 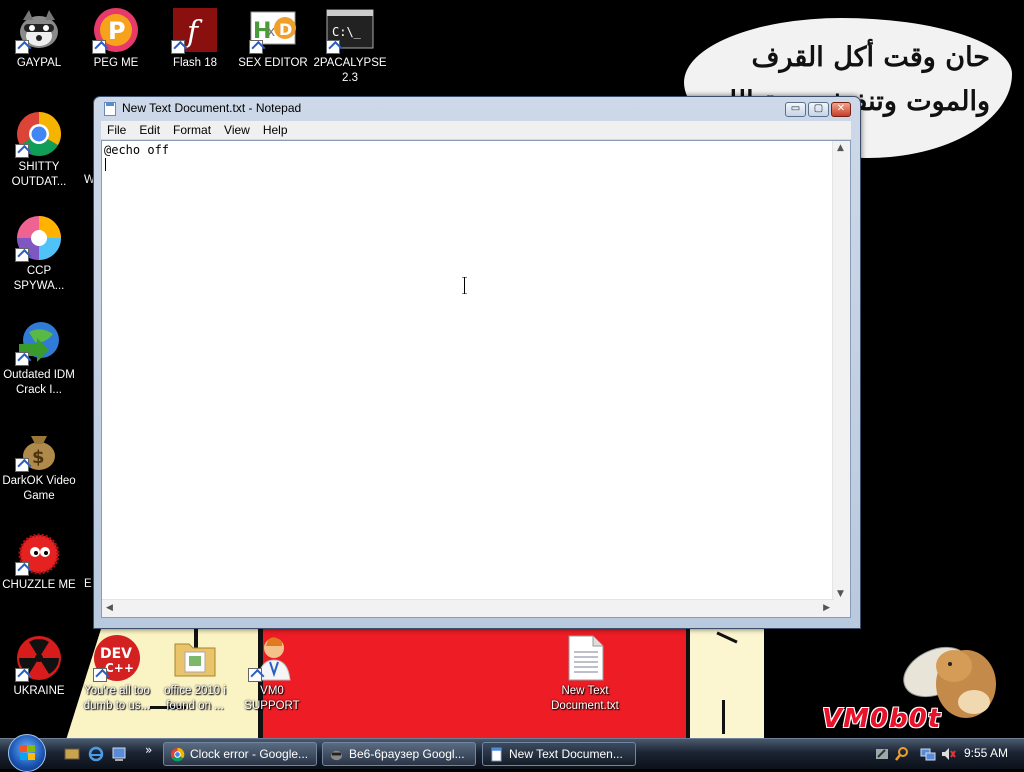 What do you see at coordinates (272, 698) in the screenshot?
I see `desktop-icon-label: VM0 SUPPORT` at bounding box center [272, 698].